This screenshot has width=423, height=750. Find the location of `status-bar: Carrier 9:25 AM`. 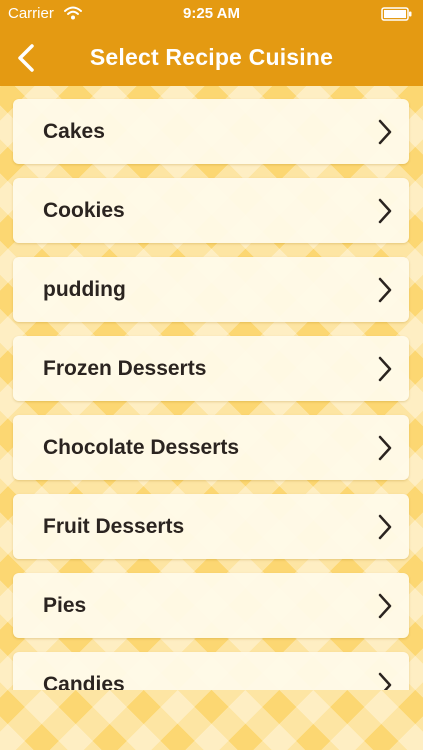

status-bar: Carrier 9:25 AM is located at coordinates (211, 14).